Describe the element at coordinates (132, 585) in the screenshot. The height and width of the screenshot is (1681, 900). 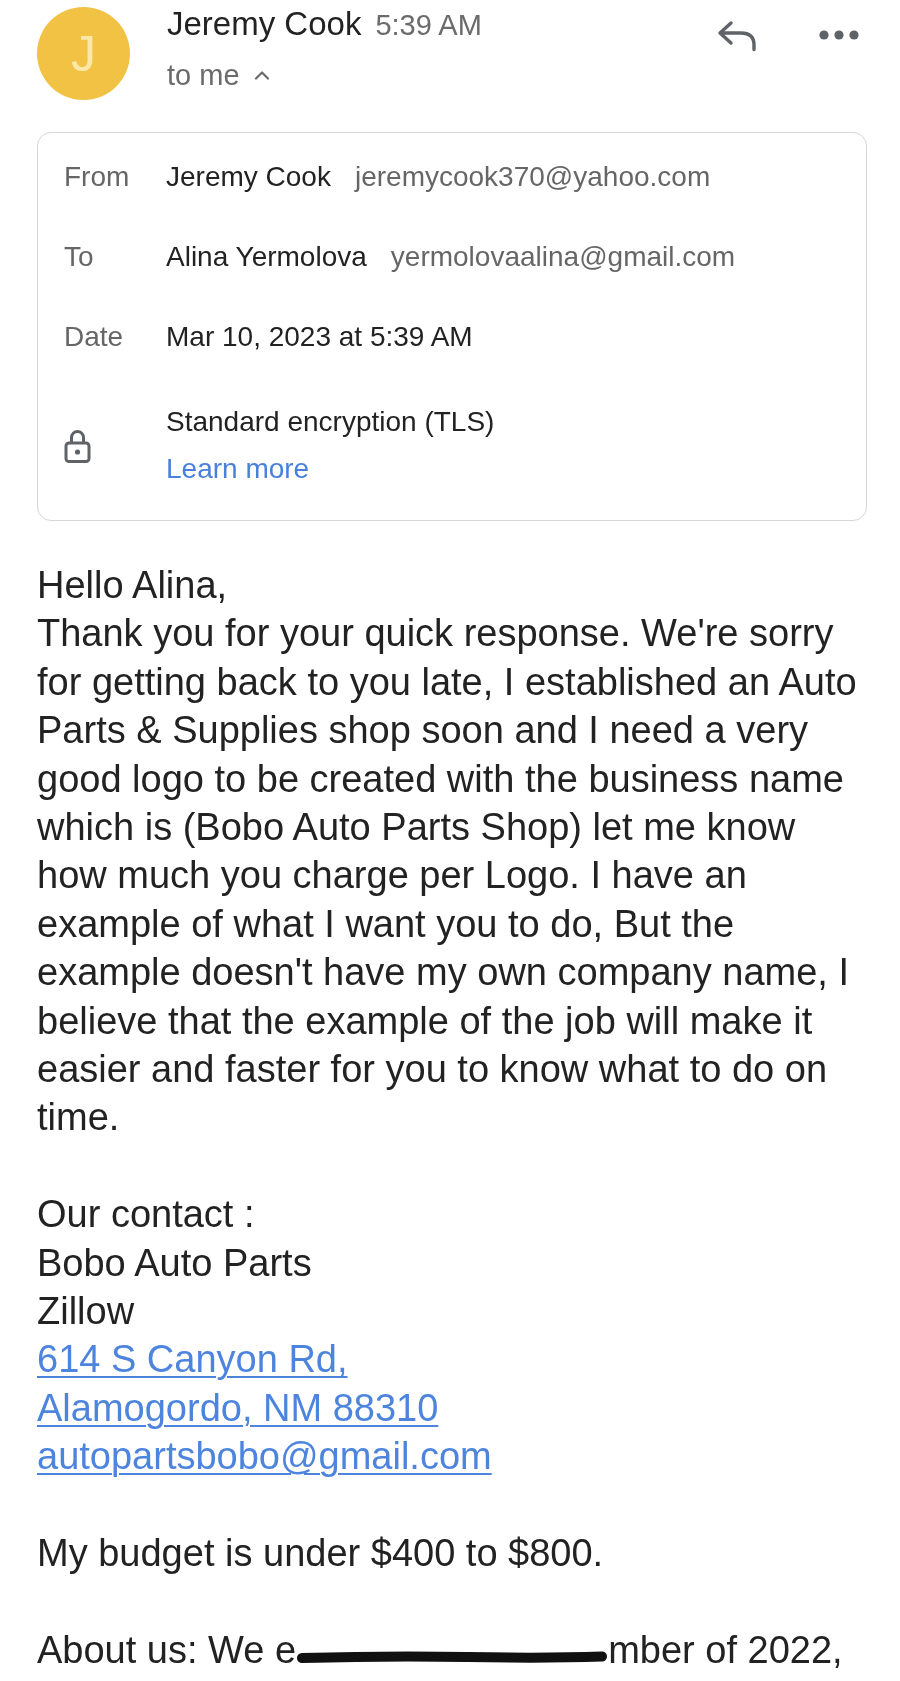
I see `body-text: Hello Alina,` at that location.